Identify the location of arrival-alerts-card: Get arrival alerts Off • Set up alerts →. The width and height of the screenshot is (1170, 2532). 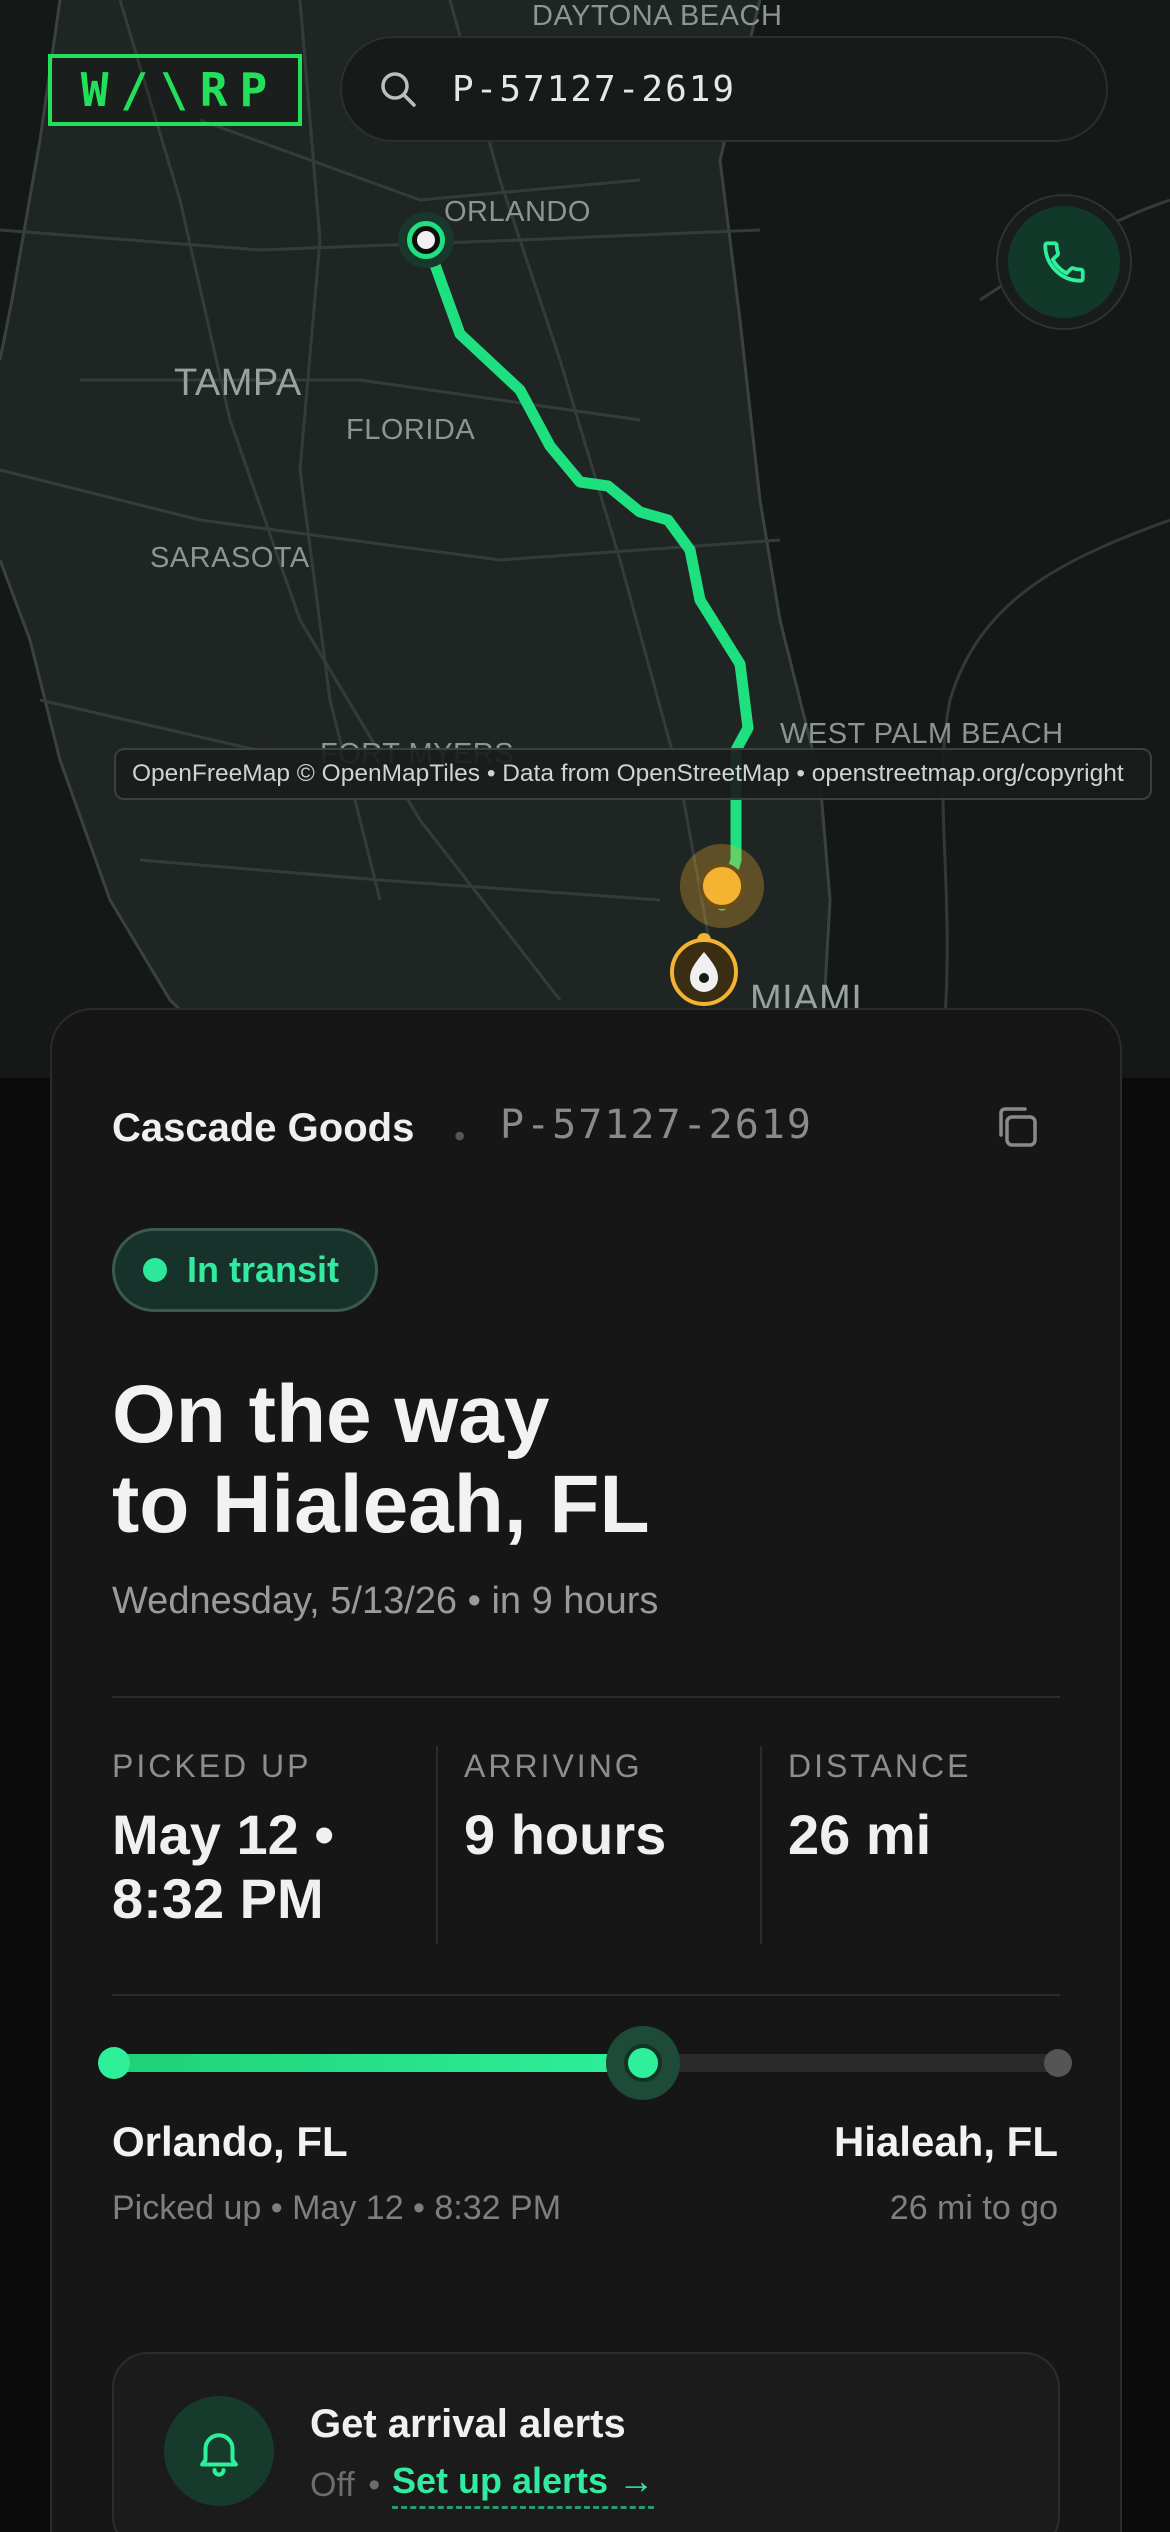
(586, 2442).